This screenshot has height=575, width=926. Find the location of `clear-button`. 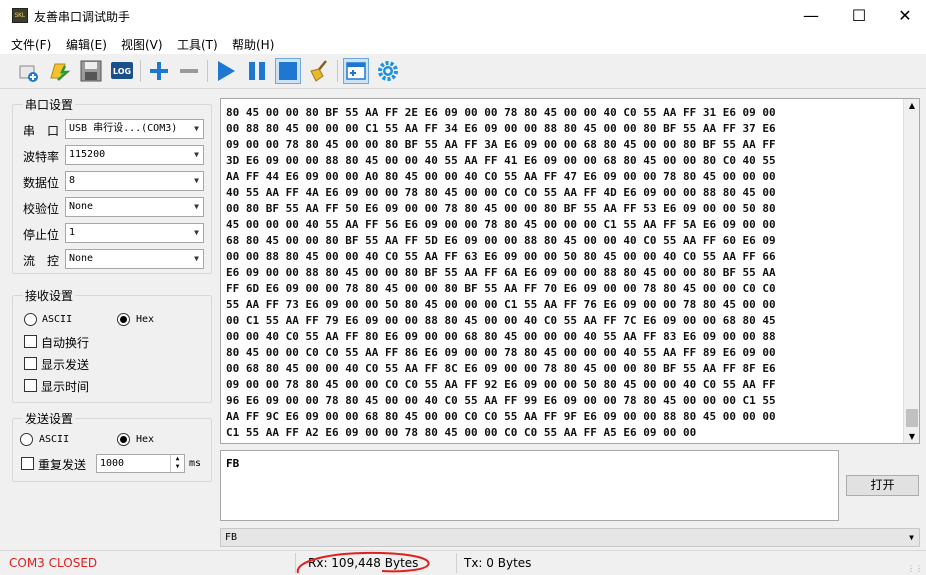

clear-button is located at coordinates (319, 71).